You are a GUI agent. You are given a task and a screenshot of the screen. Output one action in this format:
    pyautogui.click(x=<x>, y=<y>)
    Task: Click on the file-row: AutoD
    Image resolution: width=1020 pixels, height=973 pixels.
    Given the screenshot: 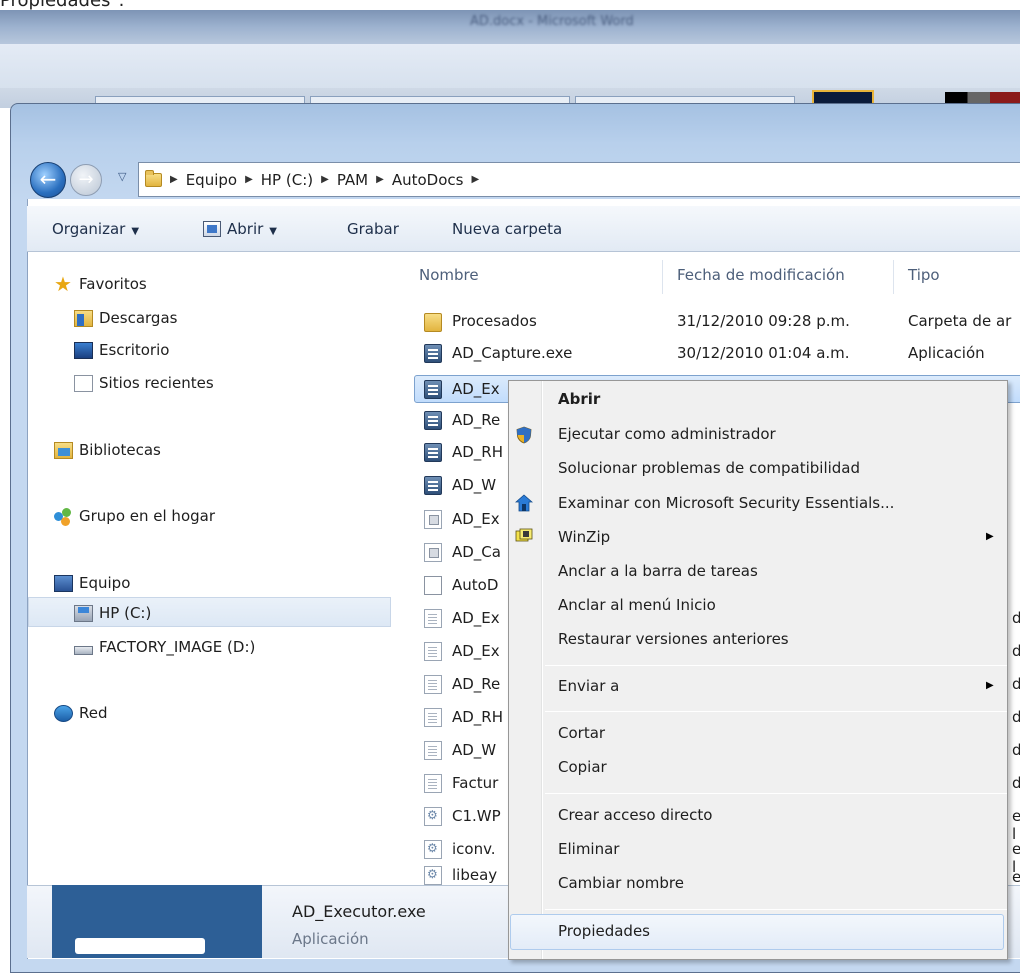 What is the action you would take?
    pyautogui.click(x=461, y=585)
    